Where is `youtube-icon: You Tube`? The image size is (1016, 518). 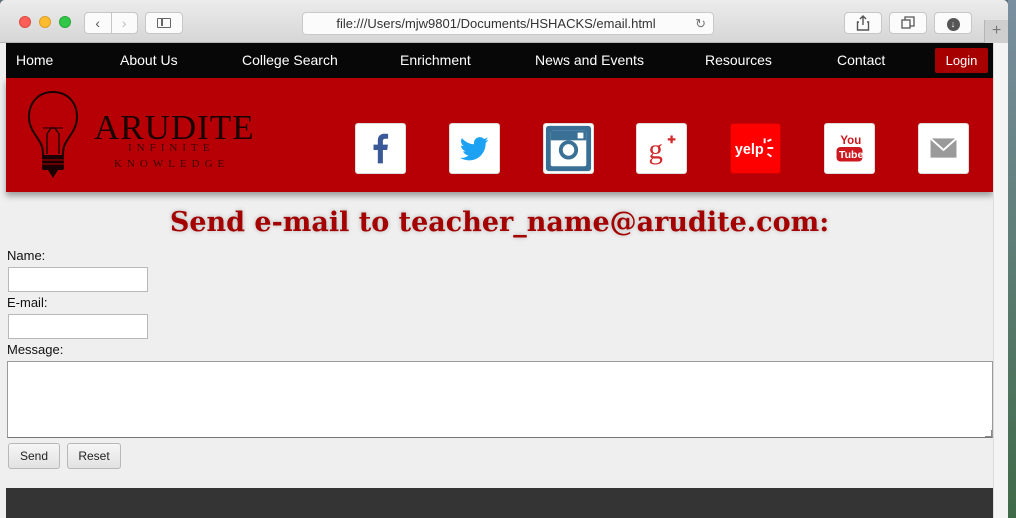 youtube-icon: You Tube is located at coordinates (850, 148).